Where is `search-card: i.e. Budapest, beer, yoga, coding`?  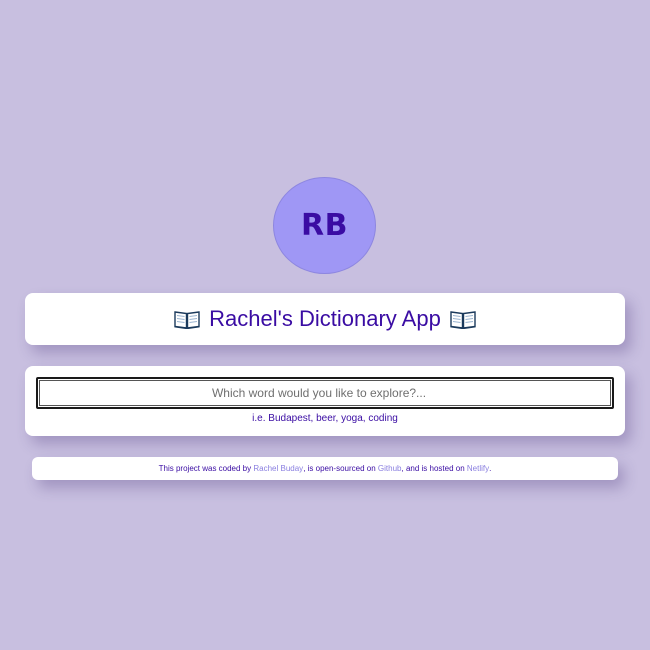
search-card: i.e. Budapest, beer, yoga, coding is located at coordinates (325, 401).